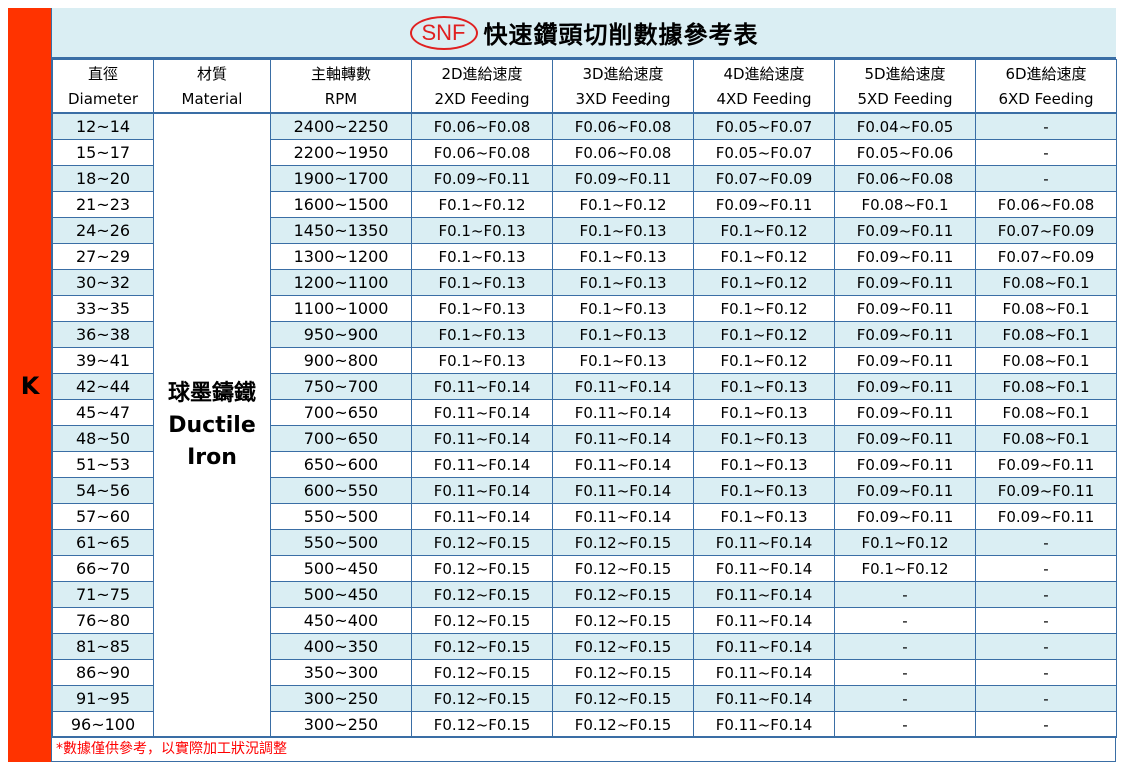  What do you see at coordinates (1046, 100) in the screenshot?
I see `header-en: 6XD Feeding` at bounding box center [1046, 100].